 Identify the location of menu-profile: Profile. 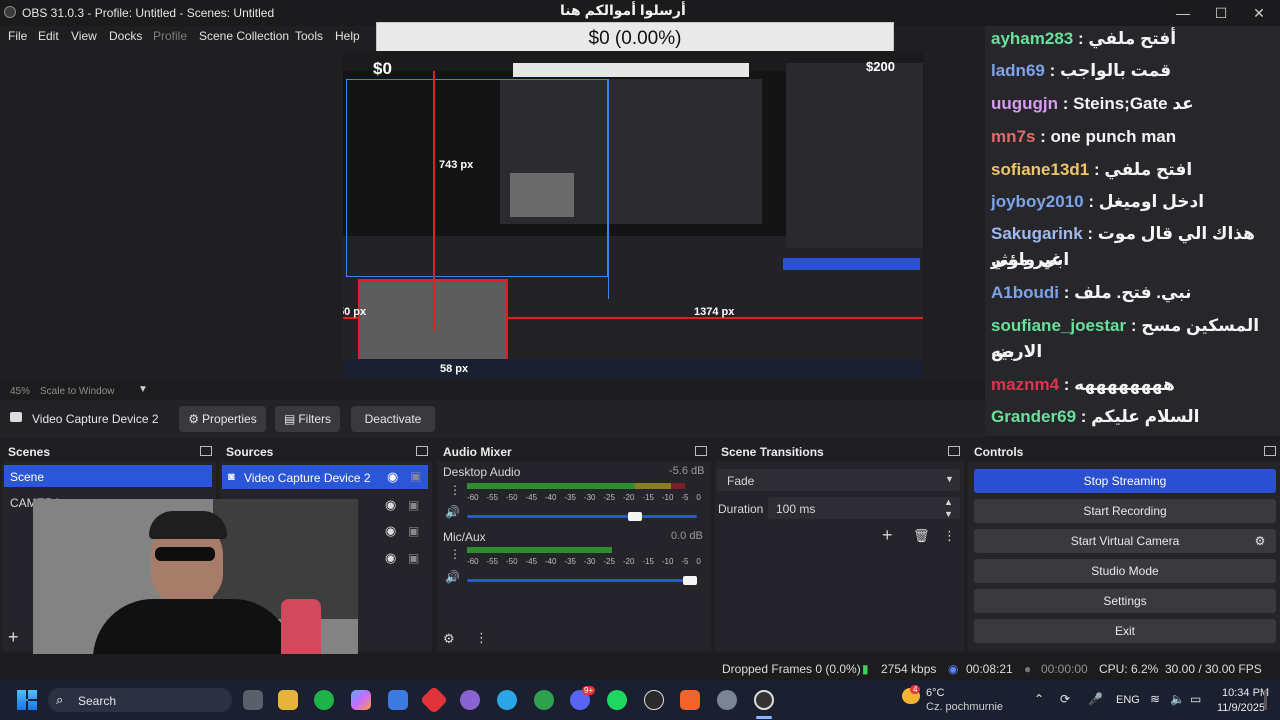
(170, 36).